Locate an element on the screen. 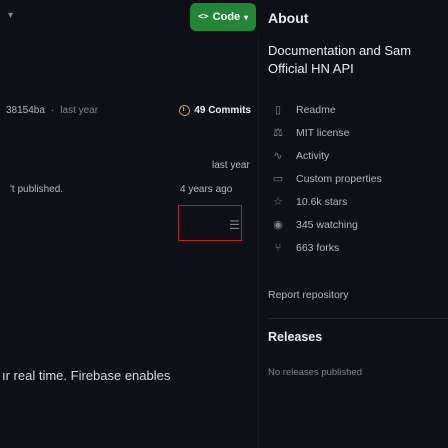 The height and width of the screenshot is (448, 448). code-icon: <> is located at coordinates (203, 17).